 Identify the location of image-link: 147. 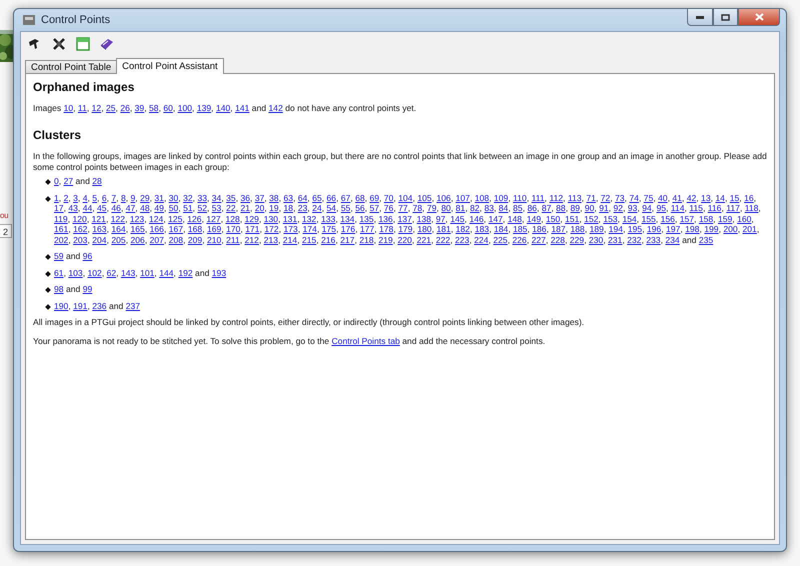
(495, 219).